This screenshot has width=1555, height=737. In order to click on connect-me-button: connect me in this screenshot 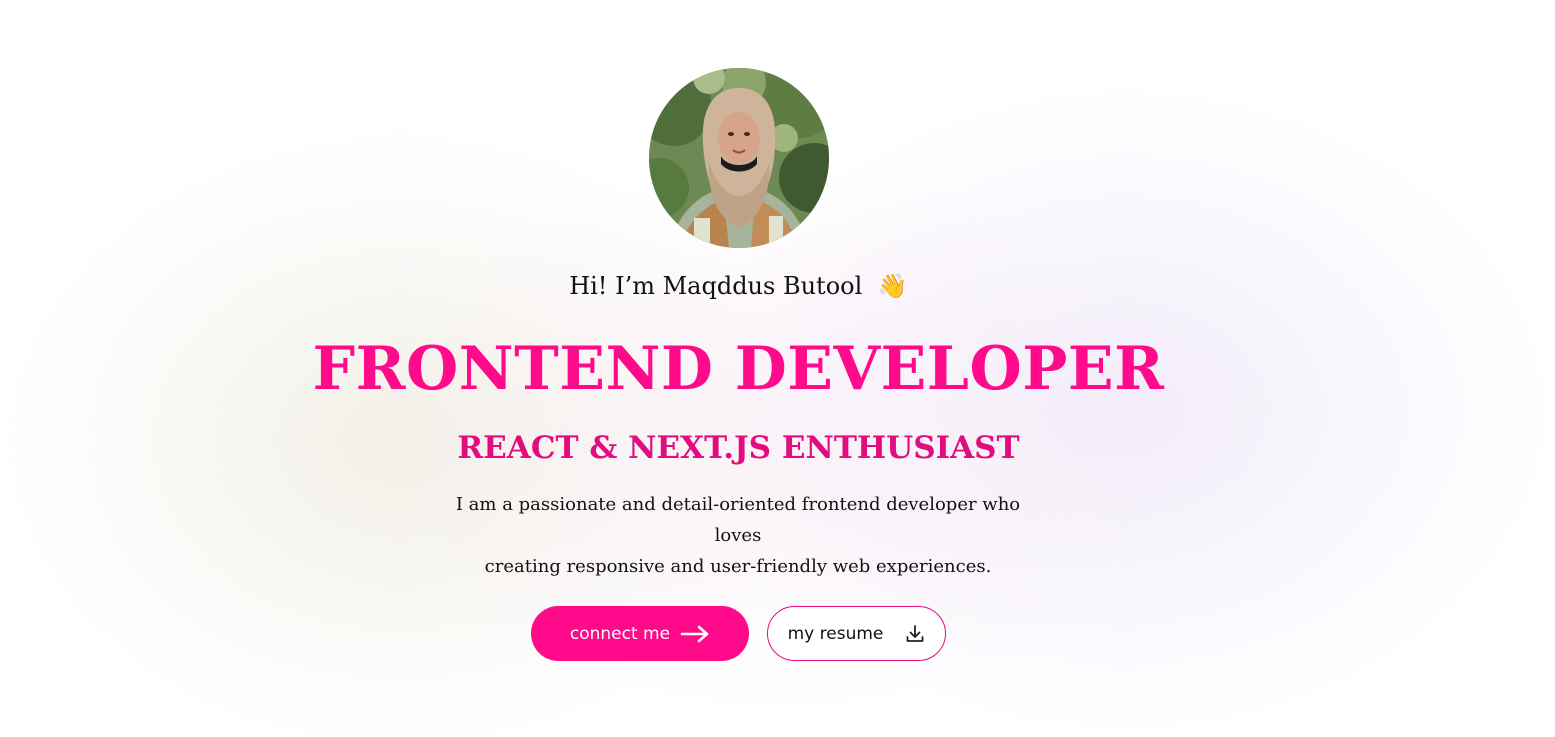, I will do `click(640, 633)`.